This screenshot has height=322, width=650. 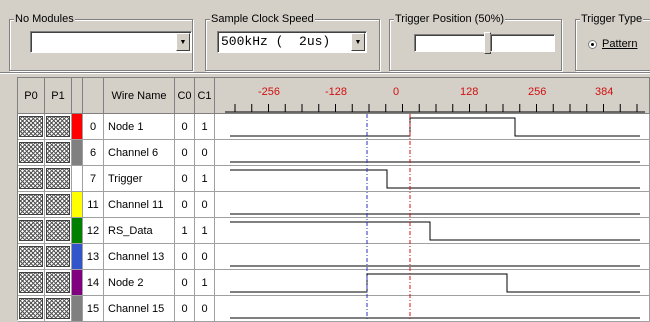 I want to click on channel-index: 14, so click(x=93, y=283).